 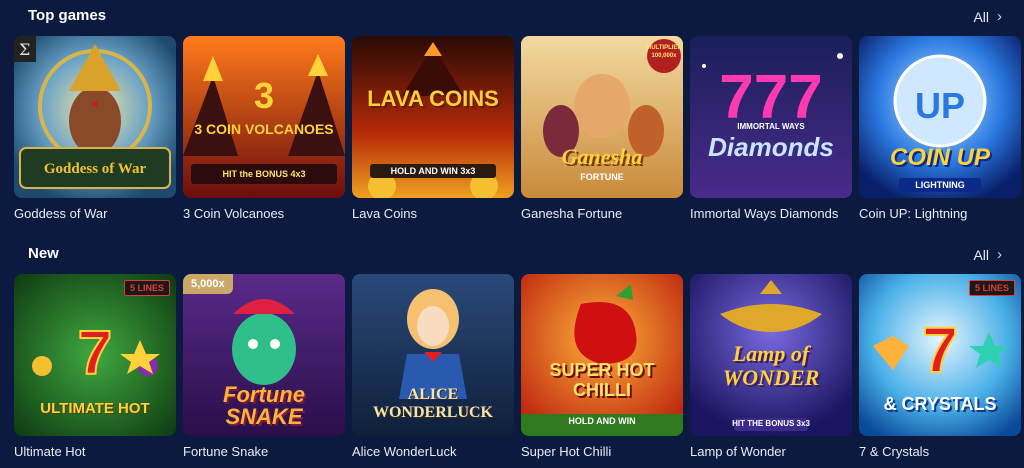 I want to click on game-art-subtitle: HIT the BONUS 4x3, so click(x=264, y=174).